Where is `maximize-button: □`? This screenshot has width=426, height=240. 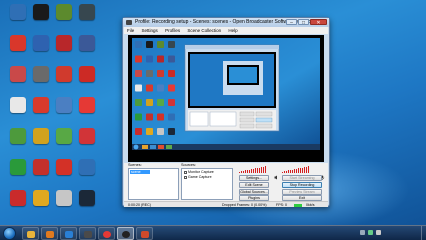 maximize-button: □ is located at coordinates (303, 22).